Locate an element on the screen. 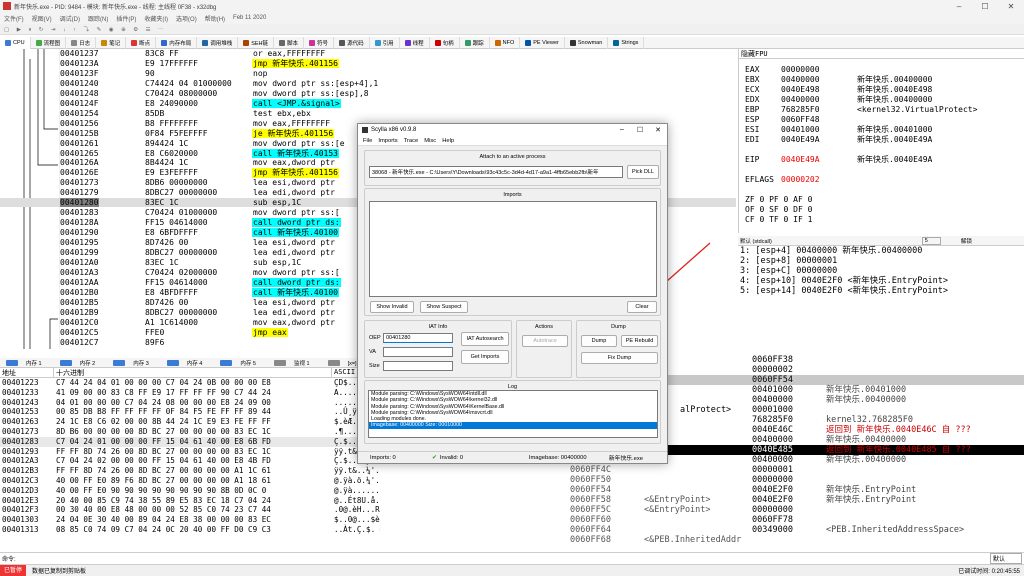 The width and height of the screenshot is (1024, 576). stack-left-row: 0060FF54 is located at coordinates (607, 490).